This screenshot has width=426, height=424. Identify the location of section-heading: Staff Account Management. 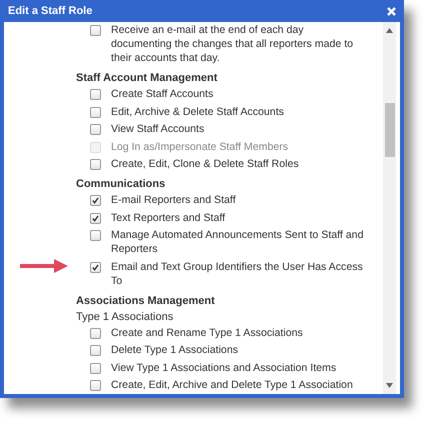
(147, 78).